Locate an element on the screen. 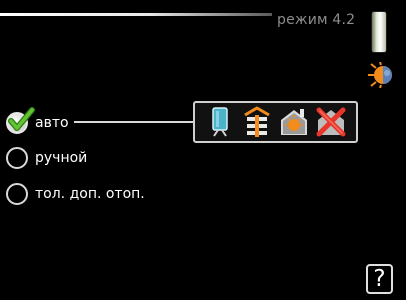 The width and height of the screenshot is (406, 300). radio-button-selected is located at coordinates (20, 120).